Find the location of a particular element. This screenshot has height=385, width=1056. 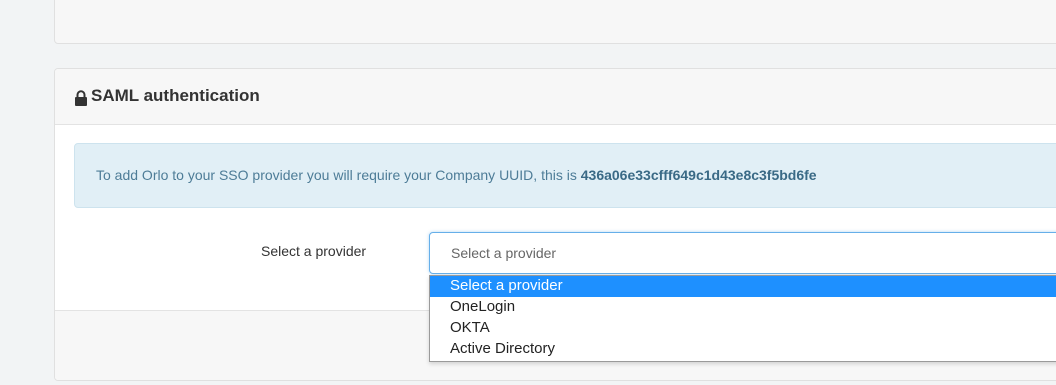

company-uuid: 436a06e33cfff649c1d43e8c3f5bd6fe is located at coordinates (698, 175).